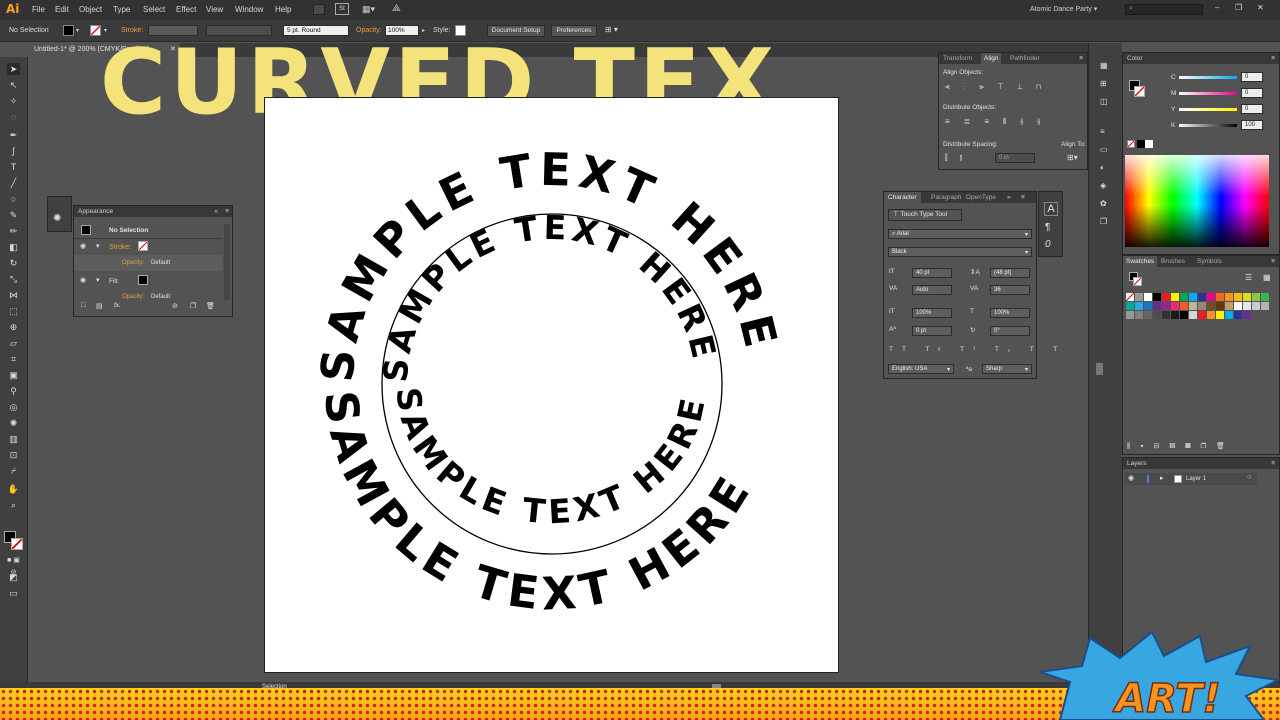 The image size is (1280, 720). I want to click on color-spectrum, so click(1197, 201).